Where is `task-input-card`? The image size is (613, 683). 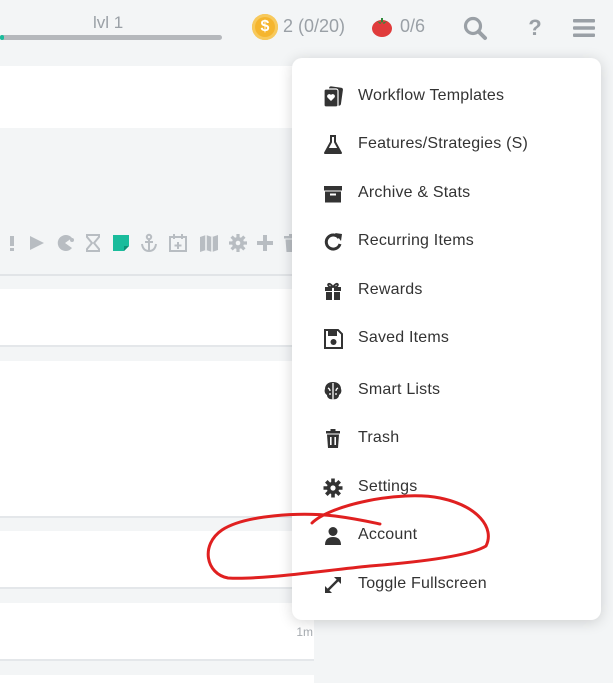 task-input-card is located at coordinates (150, 97).